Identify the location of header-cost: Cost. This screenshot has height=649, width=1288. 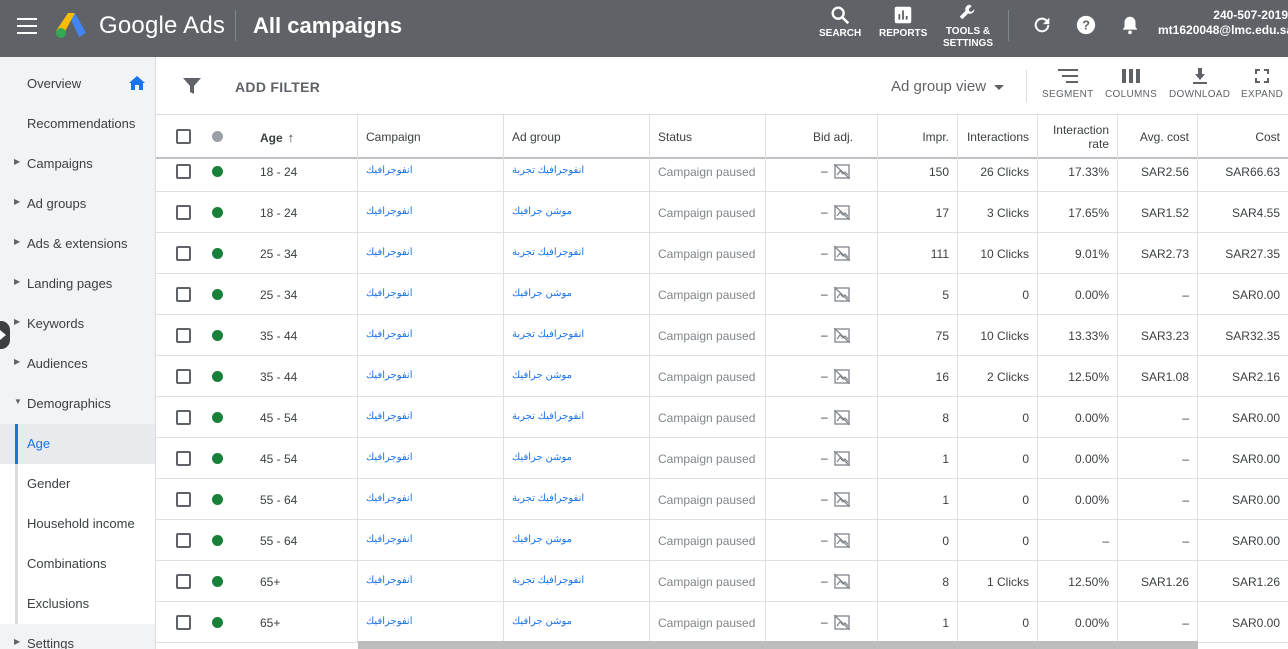
(1243, 137).